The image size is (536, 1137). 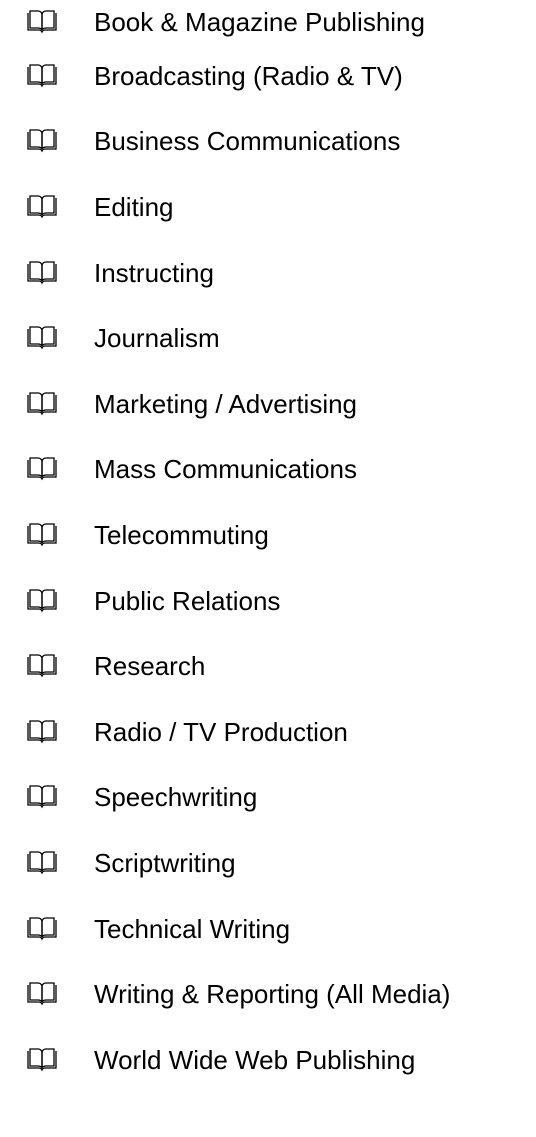 I want to click on list-item-label: Research, so click(x=150, y=666).